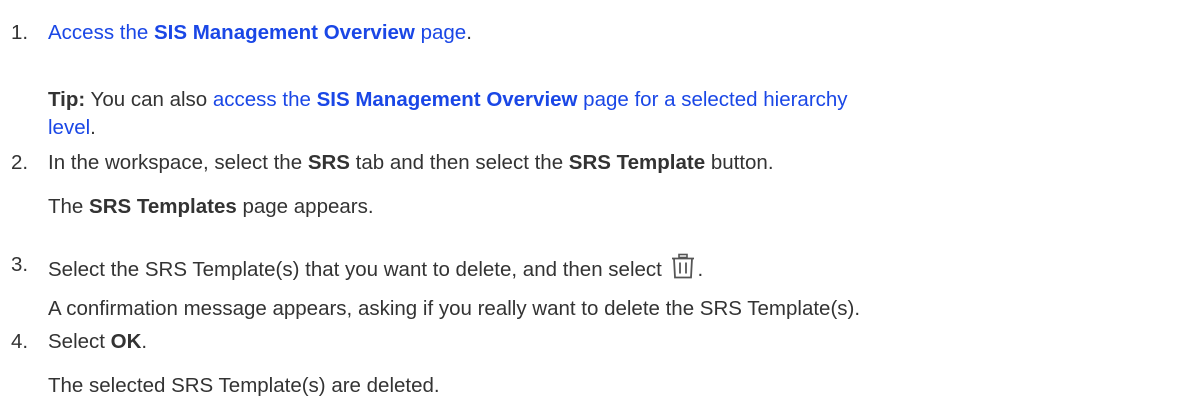  I want to click on tip-label: Tip:, so click(67, 99).